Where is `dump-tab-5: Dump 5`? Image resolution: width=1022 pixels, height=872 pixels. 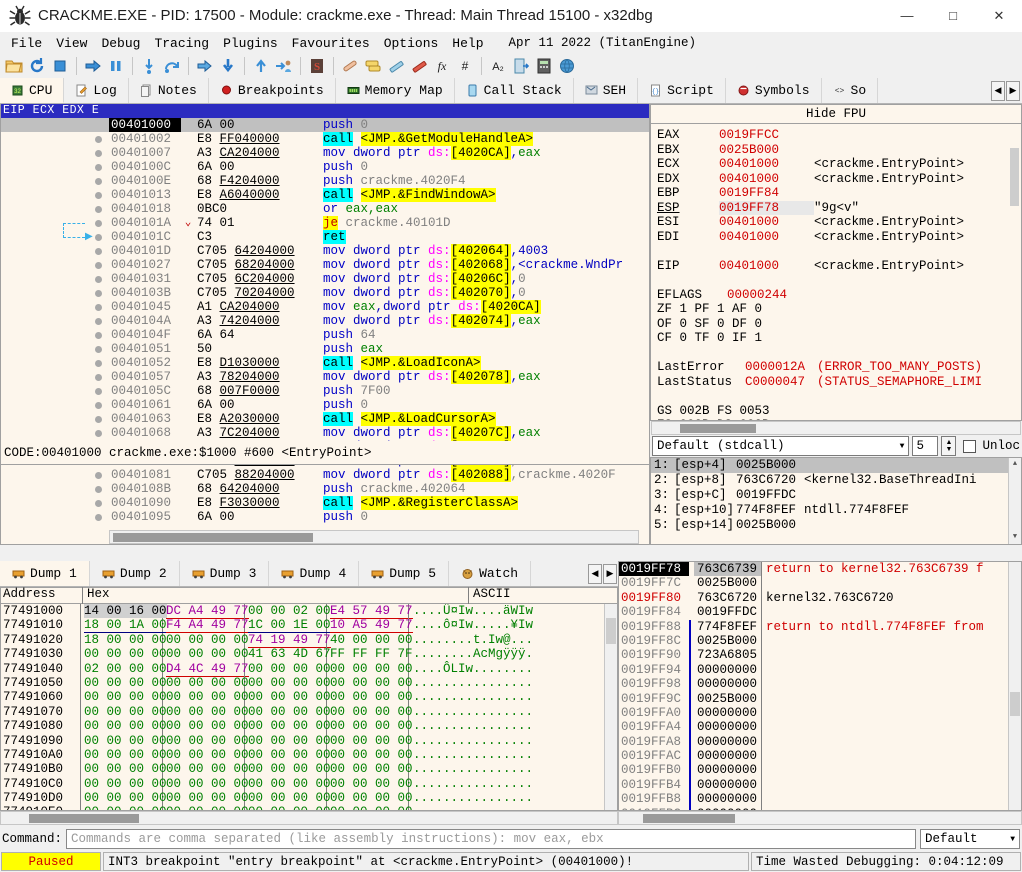
dump-tab-5: Dump 5 is located at coordinates (404, 573).